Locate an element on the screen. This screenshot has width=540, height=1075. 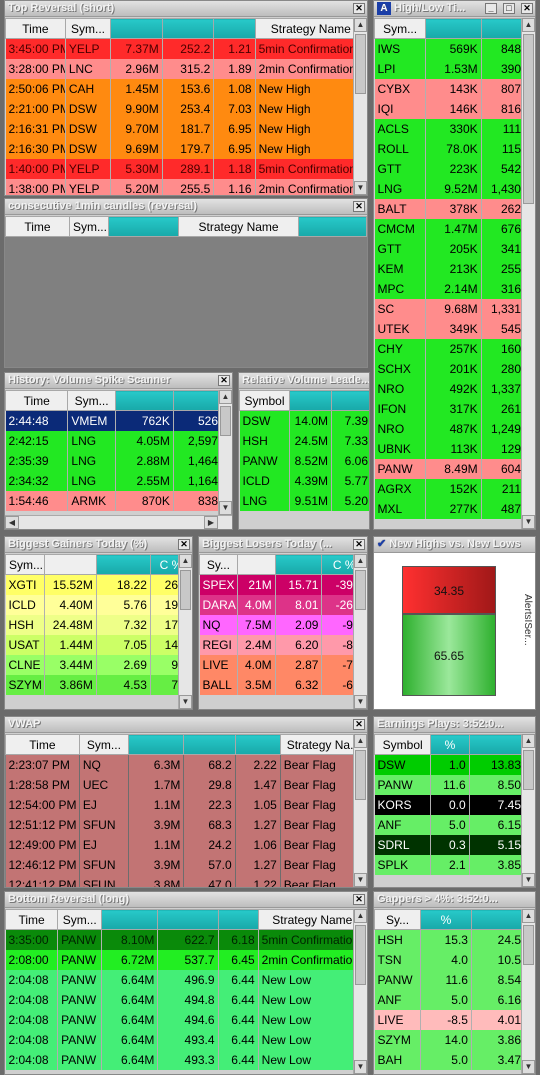
table-row: 2:23:07 PM NQ 6.3M 68.2 2.22 Bear Flag is located at coordinates (186, 764).